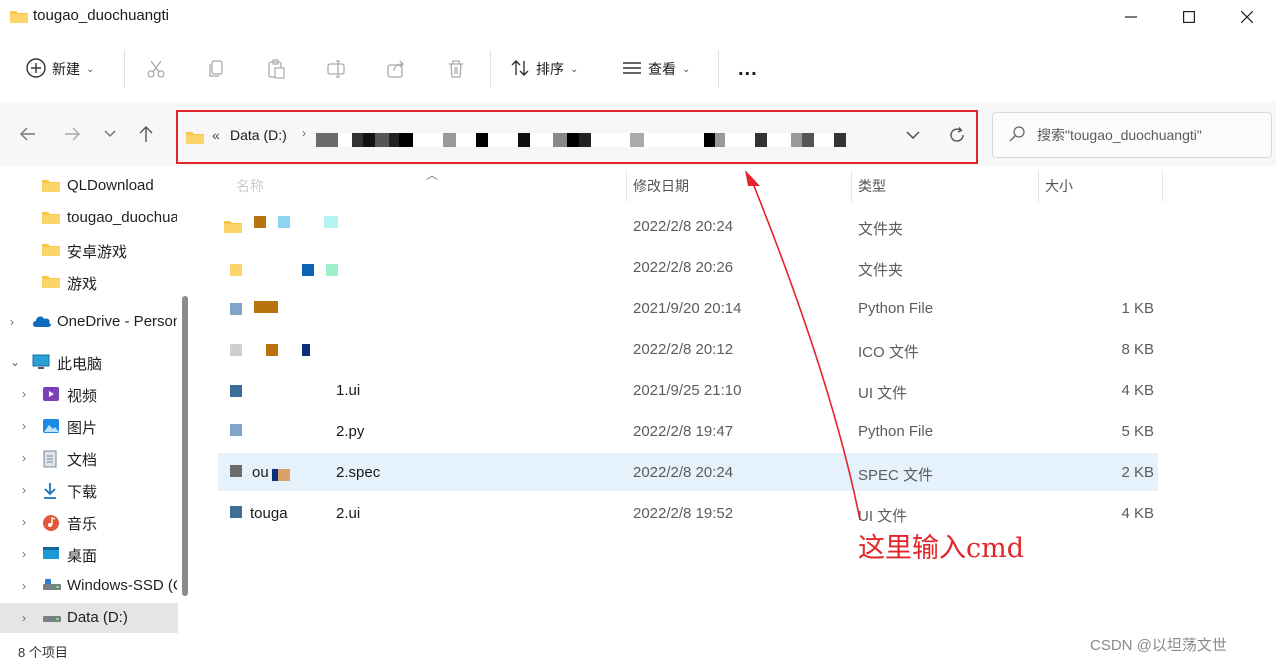 The image size is (1276, 662). I want to click on watermark: CSDN @以坦荡文世, so click(1158, 645).